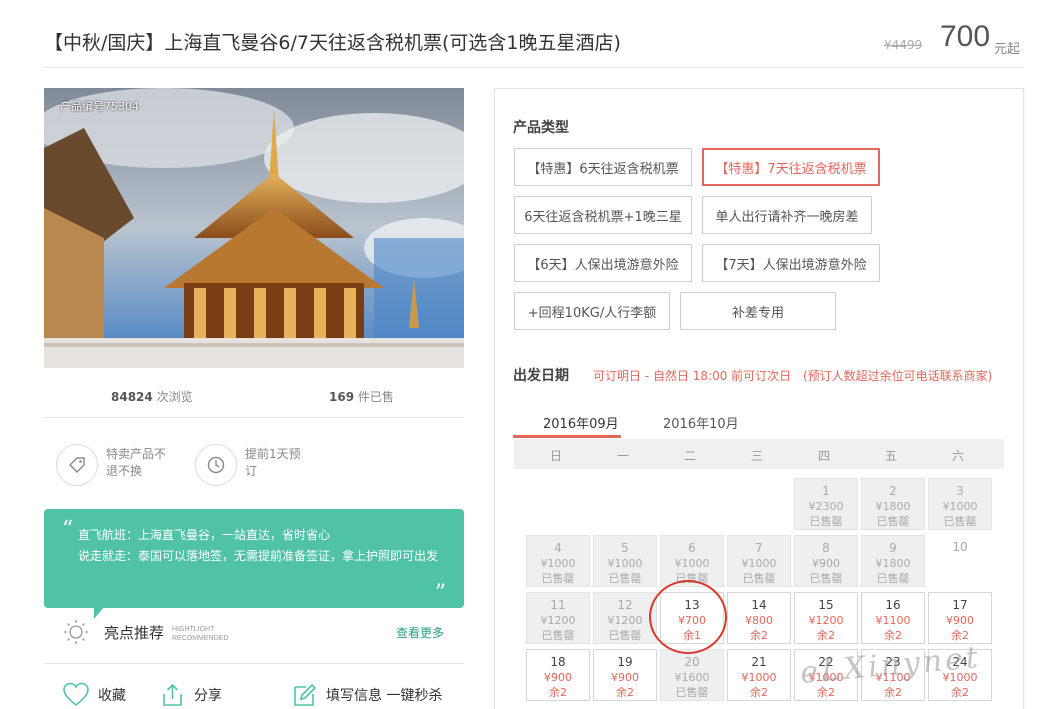 The width and height of the screenshot is (1043, 709). Describe the element at coordinates (1007, 49) in the screenshot. I see `price-unit: 元起` at that location.